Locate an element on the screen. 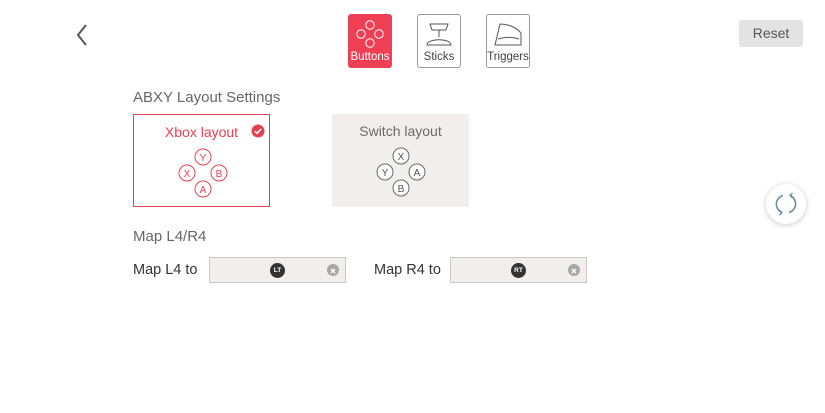 The image size is (825, 413). clear-r4-button is located at coordinates (574, 270).